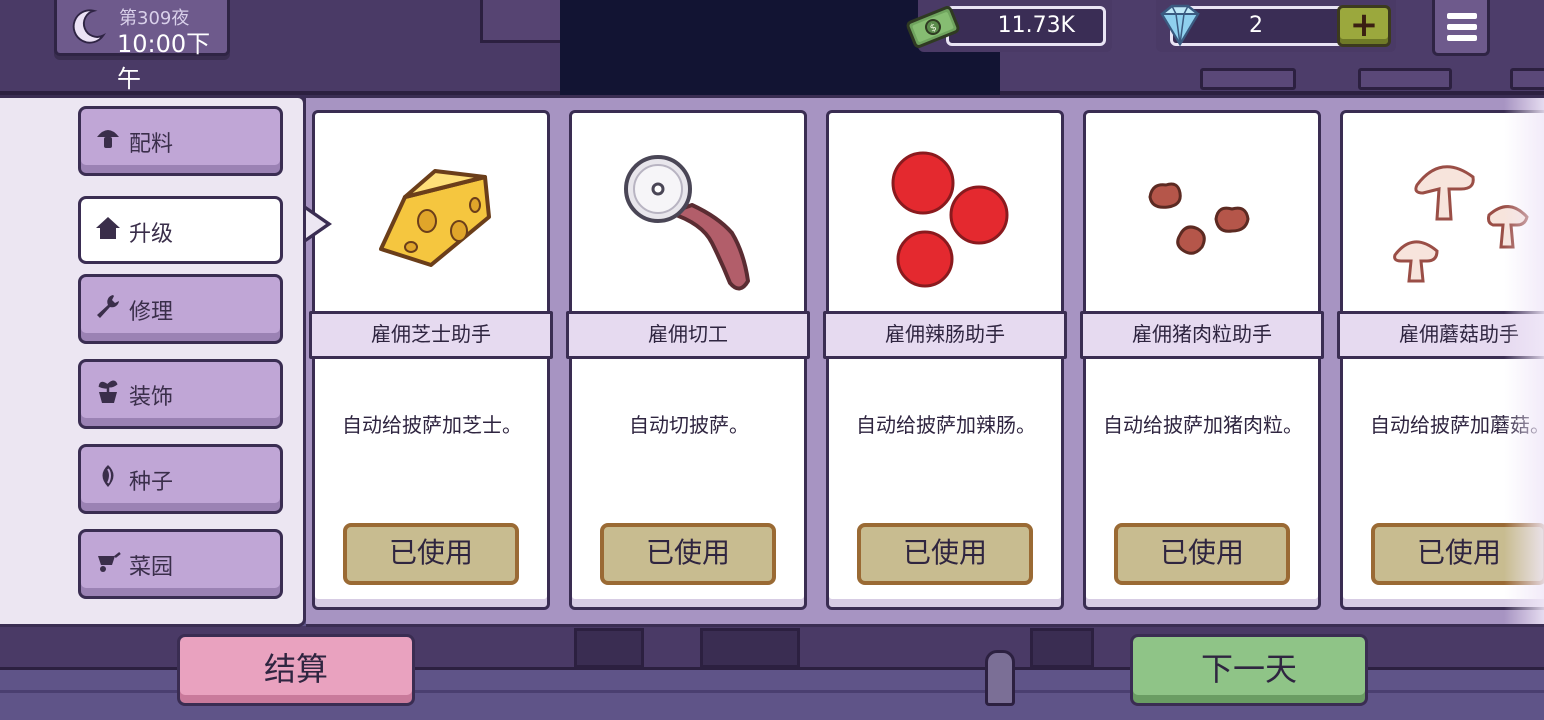 This screenshot has height=720, width=1544. I want to click on category-upgrades: 升级, so click(180, 230).